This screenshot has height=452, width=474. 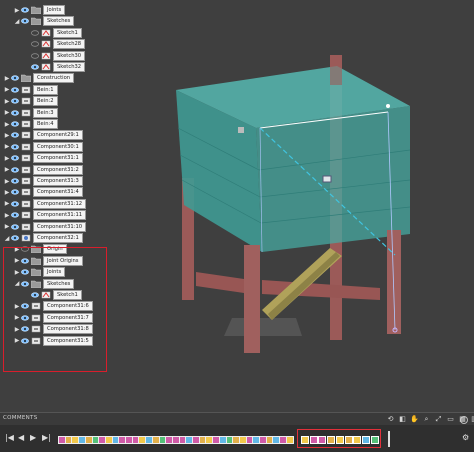 I want to click on browser-node: ▶ Joints, so click(x=40, y=10).